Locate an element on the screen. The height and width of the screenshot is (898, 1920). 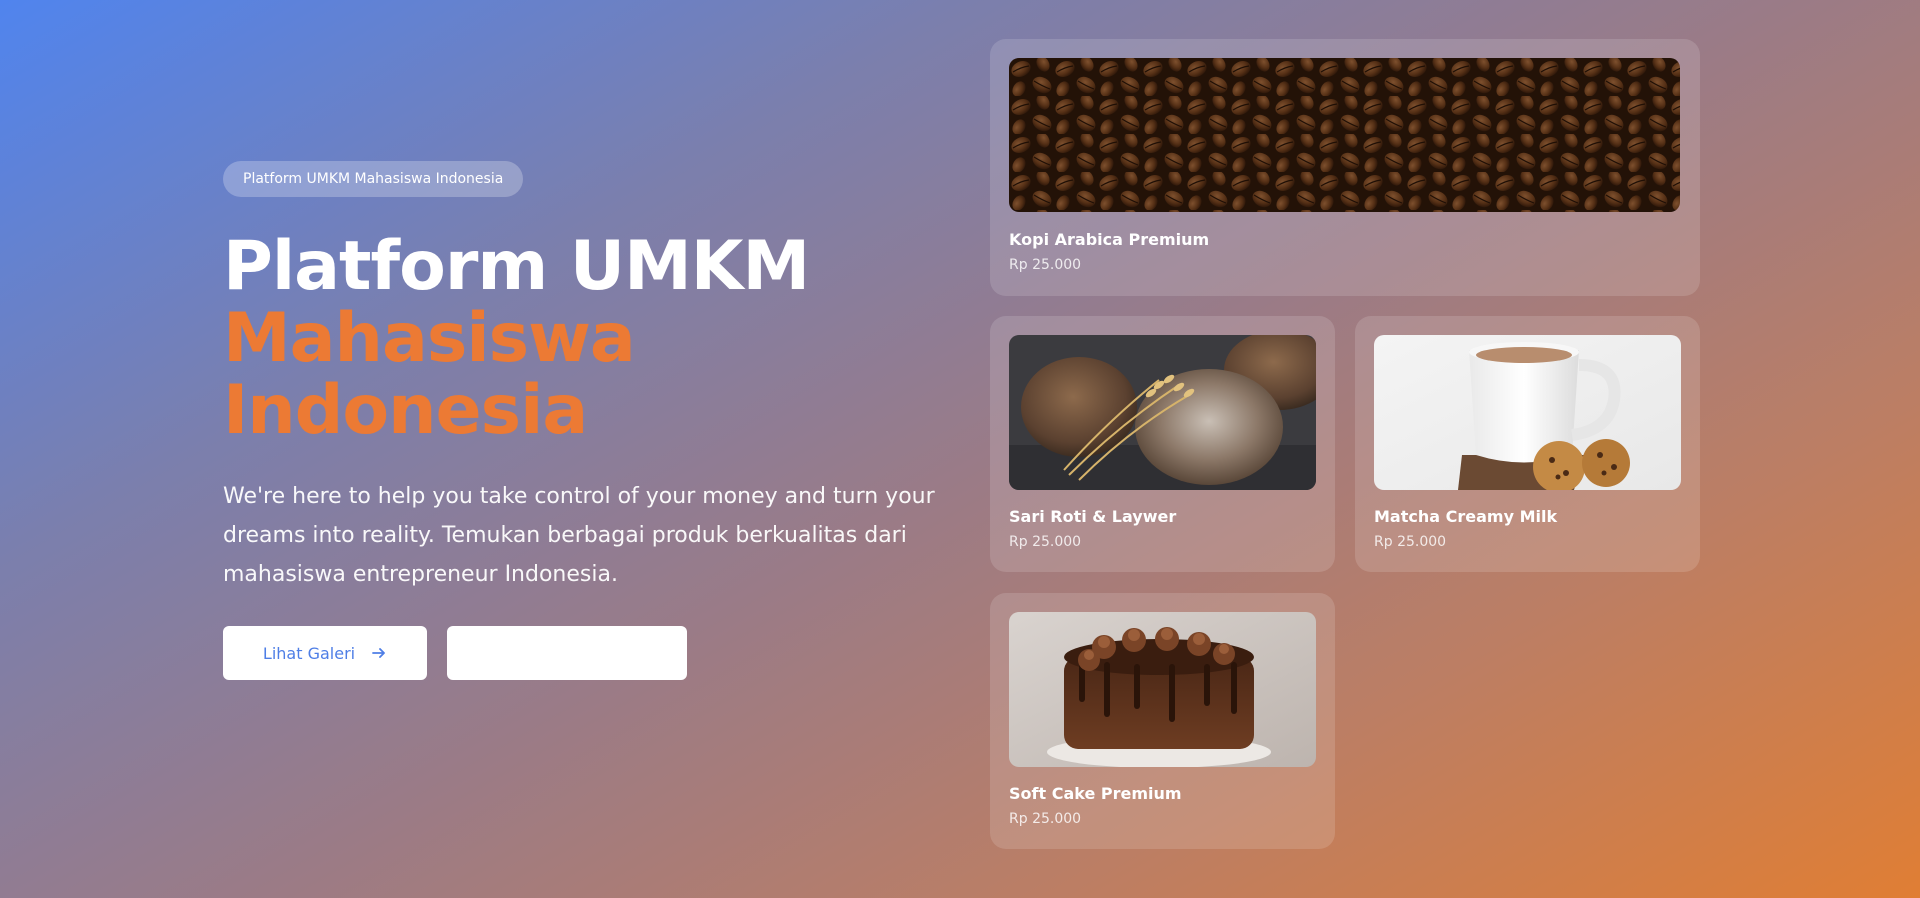
view-gallery-button: Lihat Galeri is located at coordinates (325, 653).